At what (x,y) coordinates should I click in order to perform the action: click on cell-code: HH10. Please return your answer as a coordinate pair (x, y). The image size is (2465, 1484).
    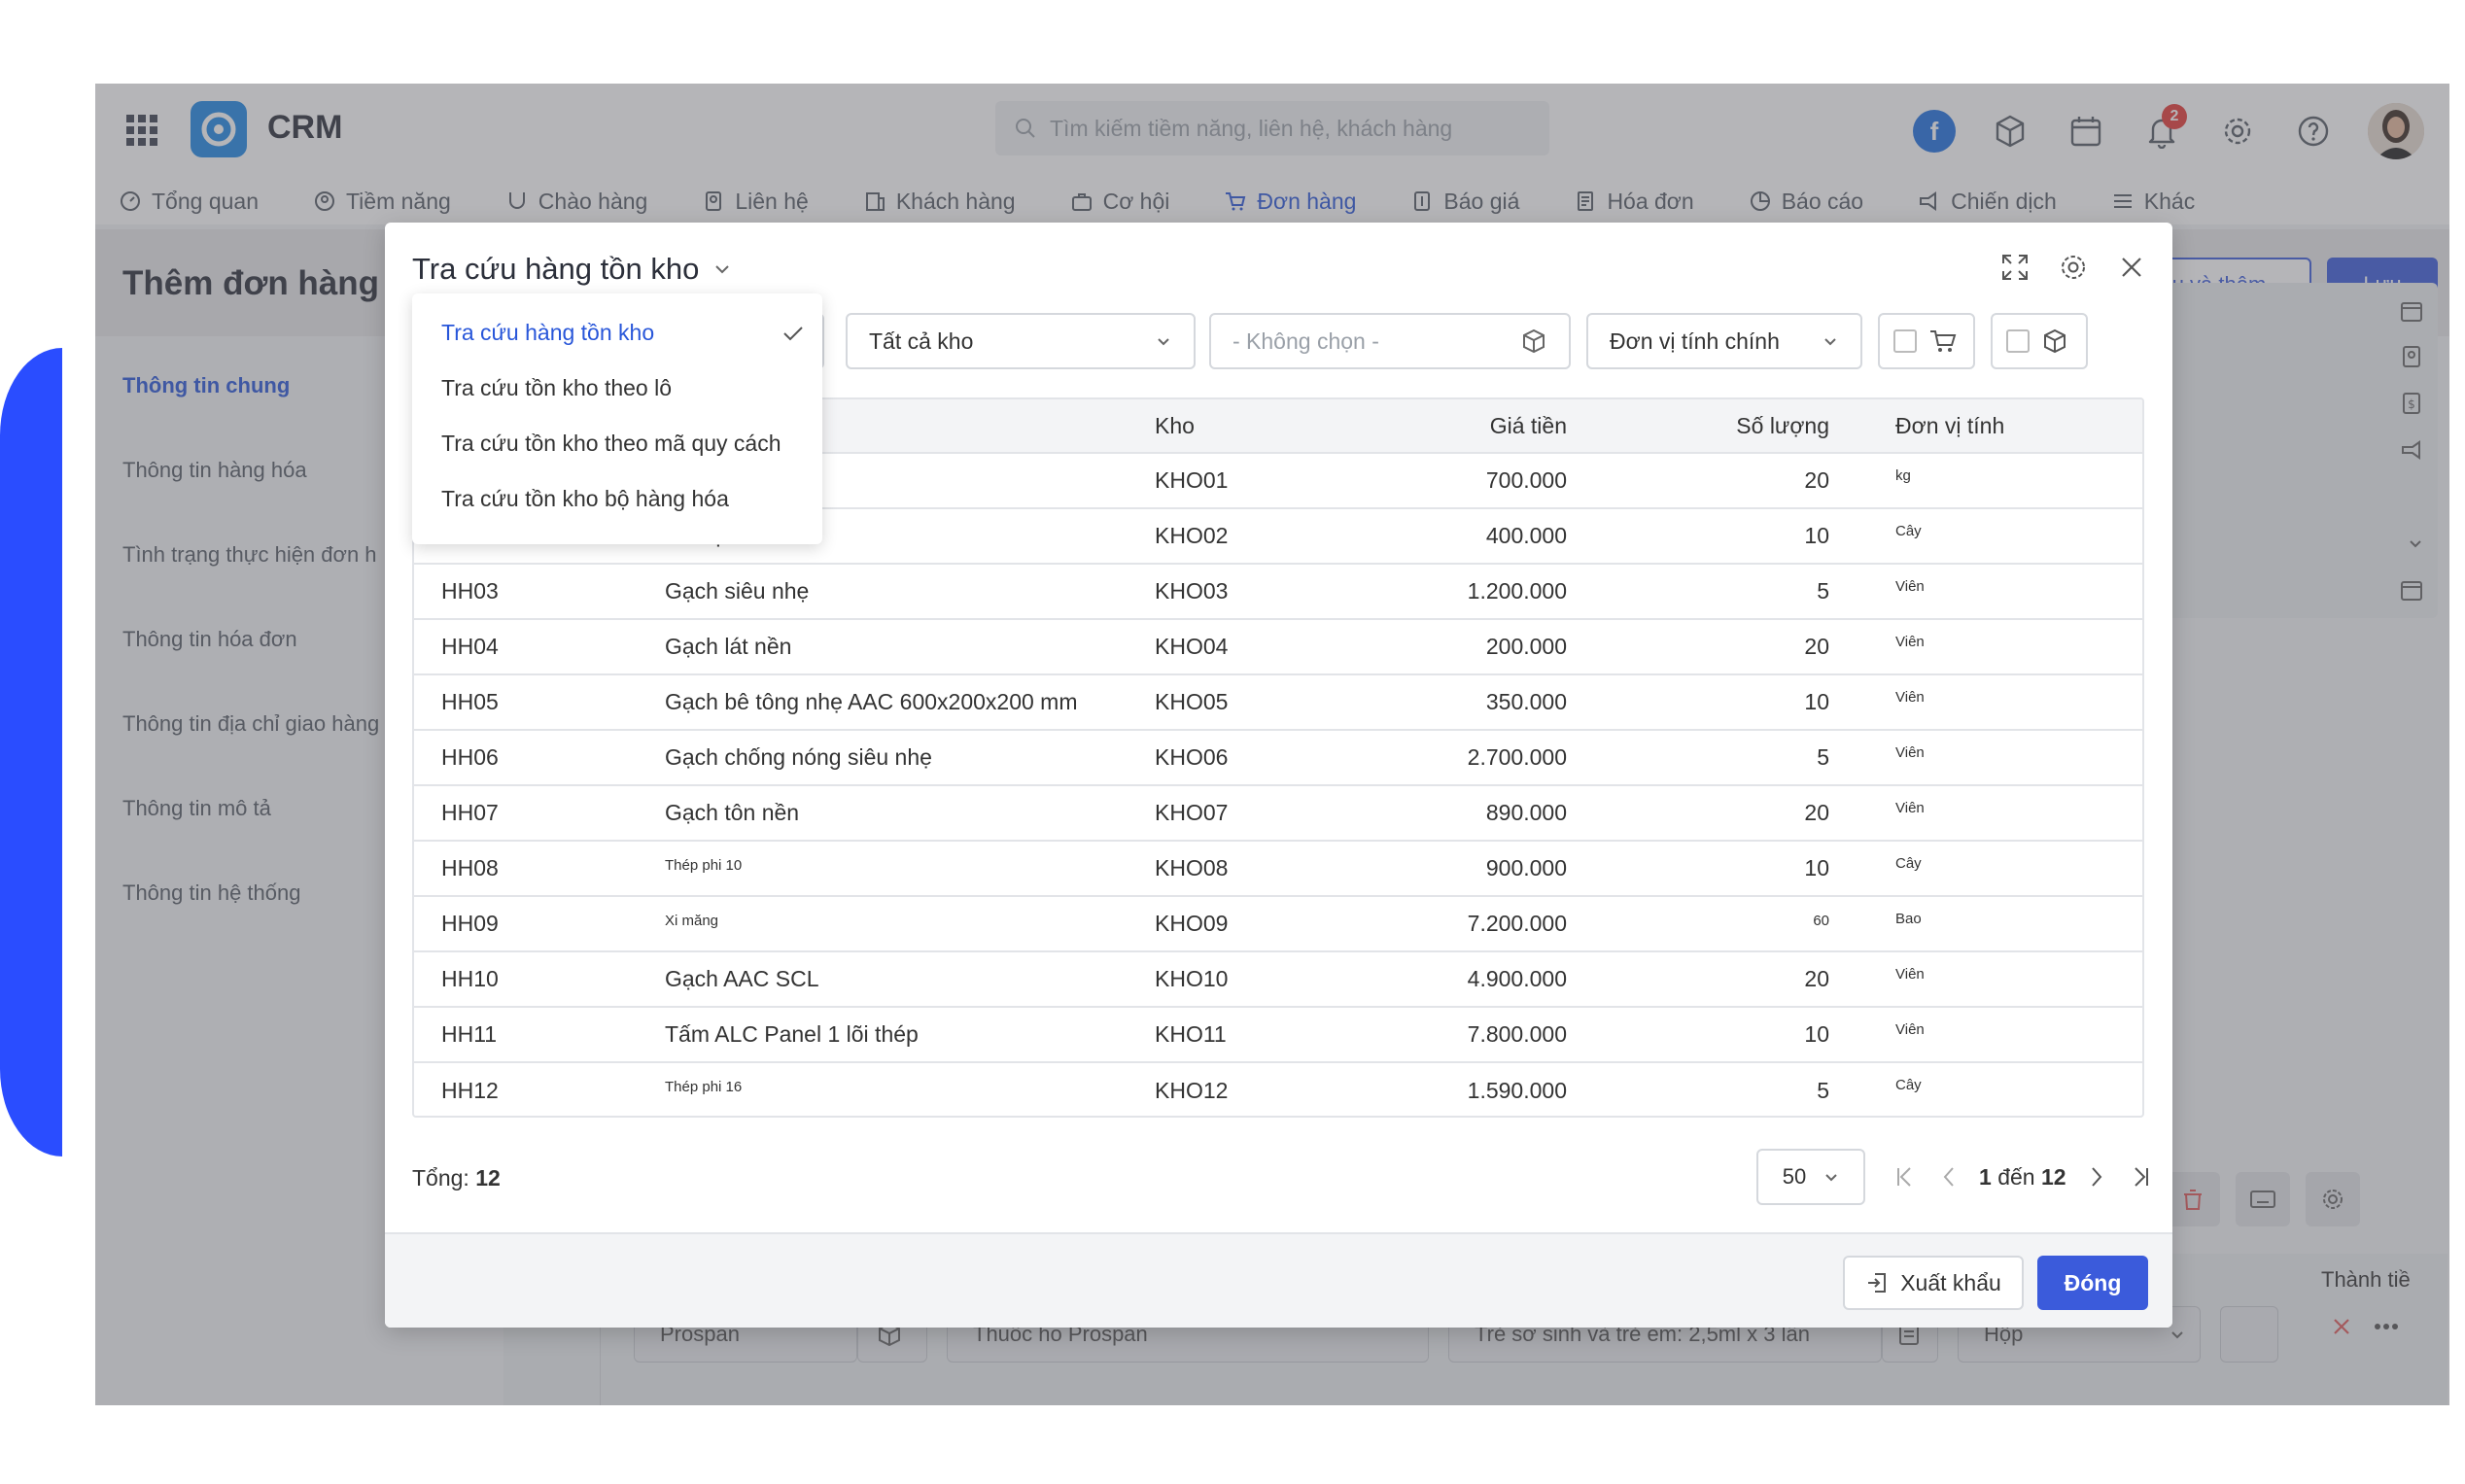
    Looking at the image, I should click on (526, 978).